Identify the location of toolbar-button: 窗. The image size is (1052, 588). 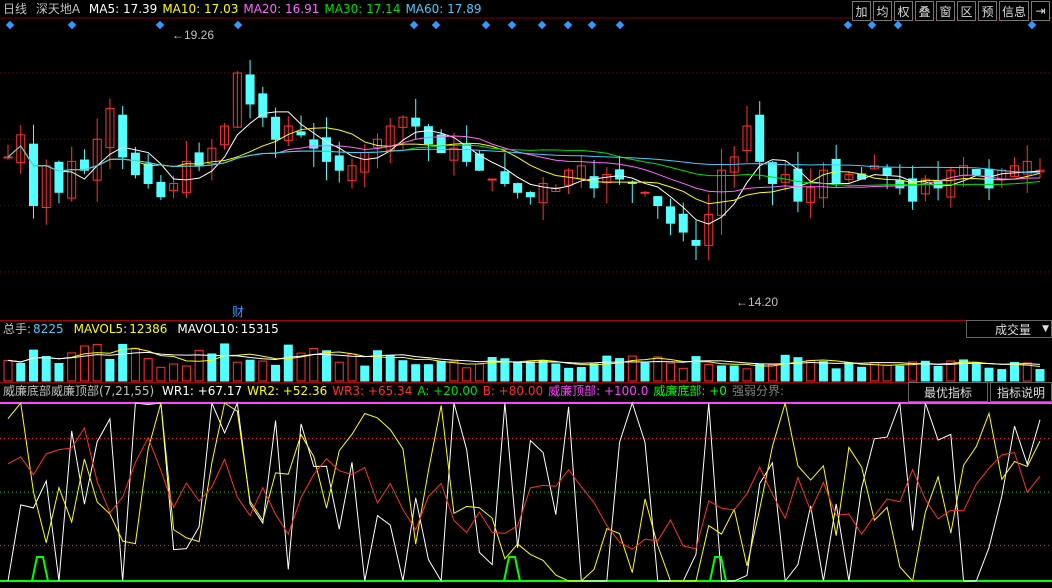
(945, 11).